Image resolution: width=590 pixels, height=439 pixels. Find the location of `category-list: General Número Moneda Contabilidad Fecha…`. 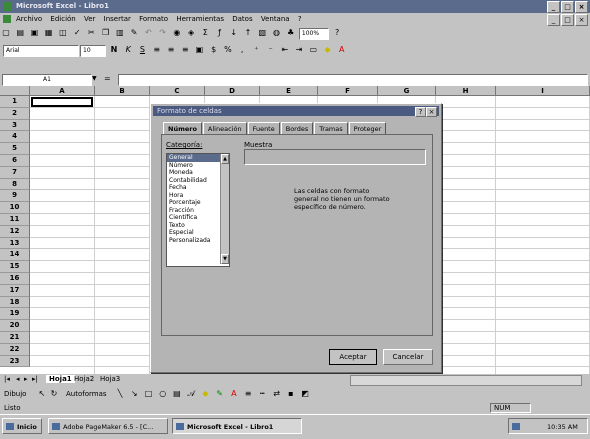

category-list: General Número Moneda Contabilidad Fecha… is located at coordinates (198, 210).